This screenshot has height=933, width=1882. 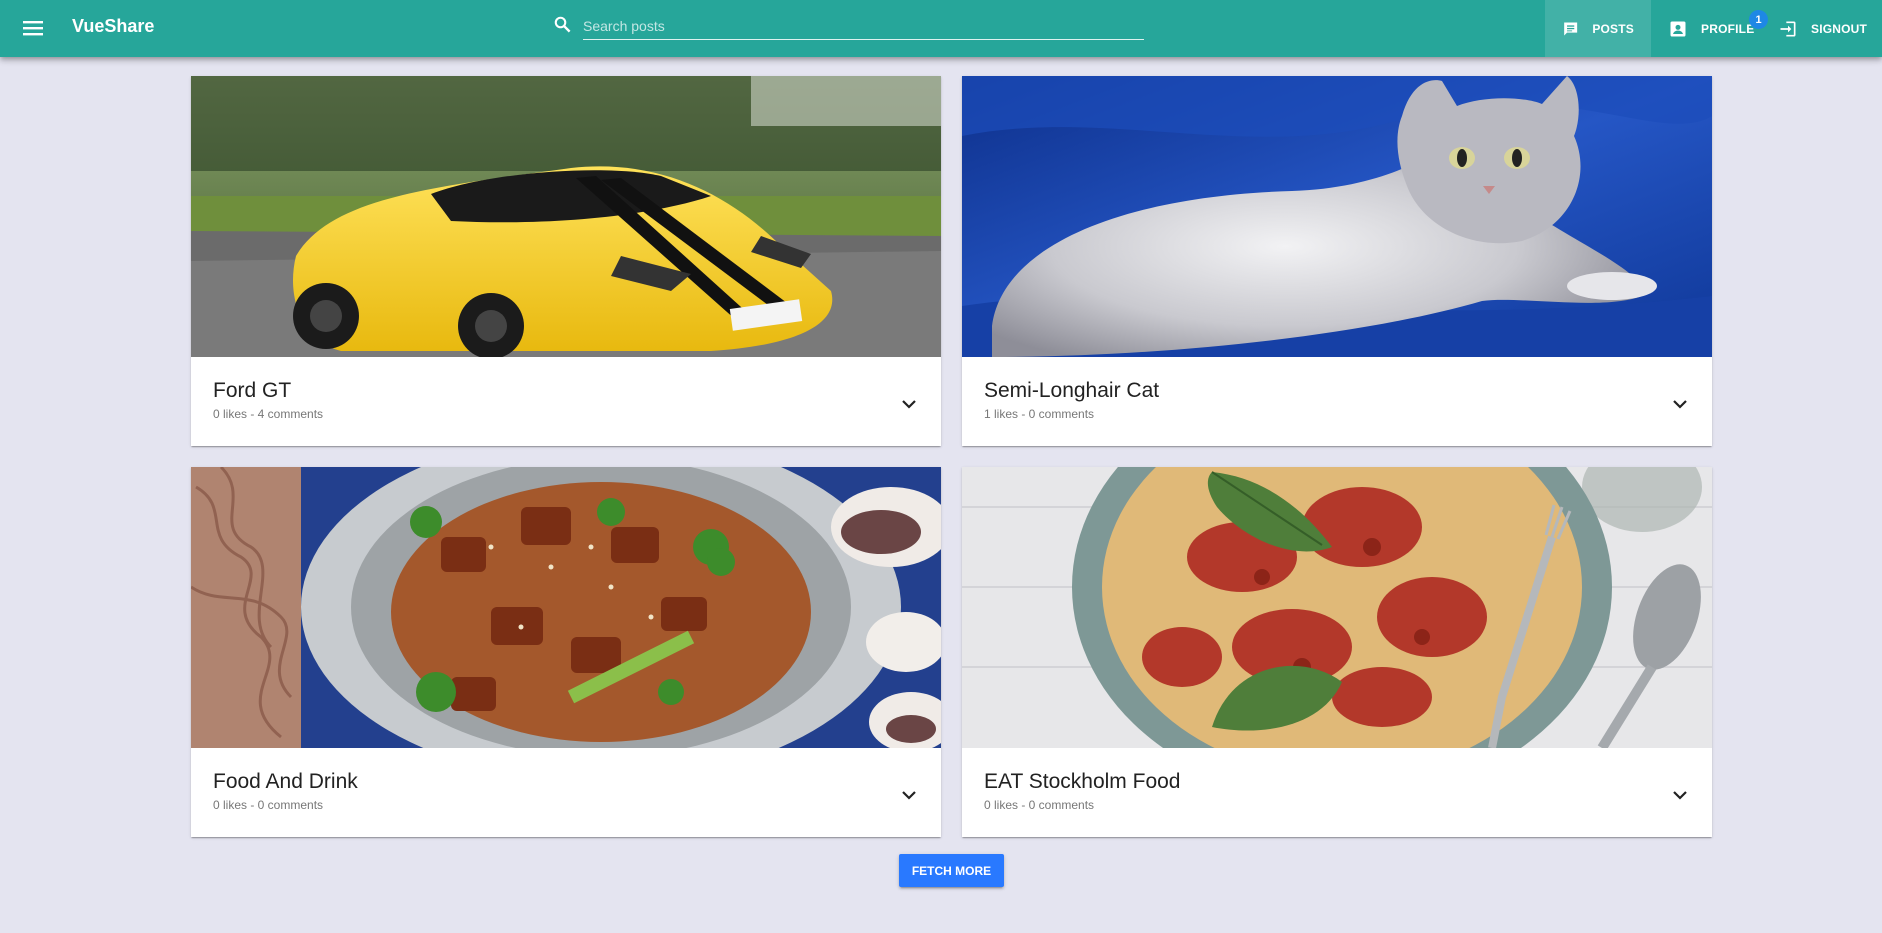 What do you see at coordinates (1039, 414) in the screenshot?
I see `post-meta: 1 likes - 0 comments` at bounding box center [1039, 414].